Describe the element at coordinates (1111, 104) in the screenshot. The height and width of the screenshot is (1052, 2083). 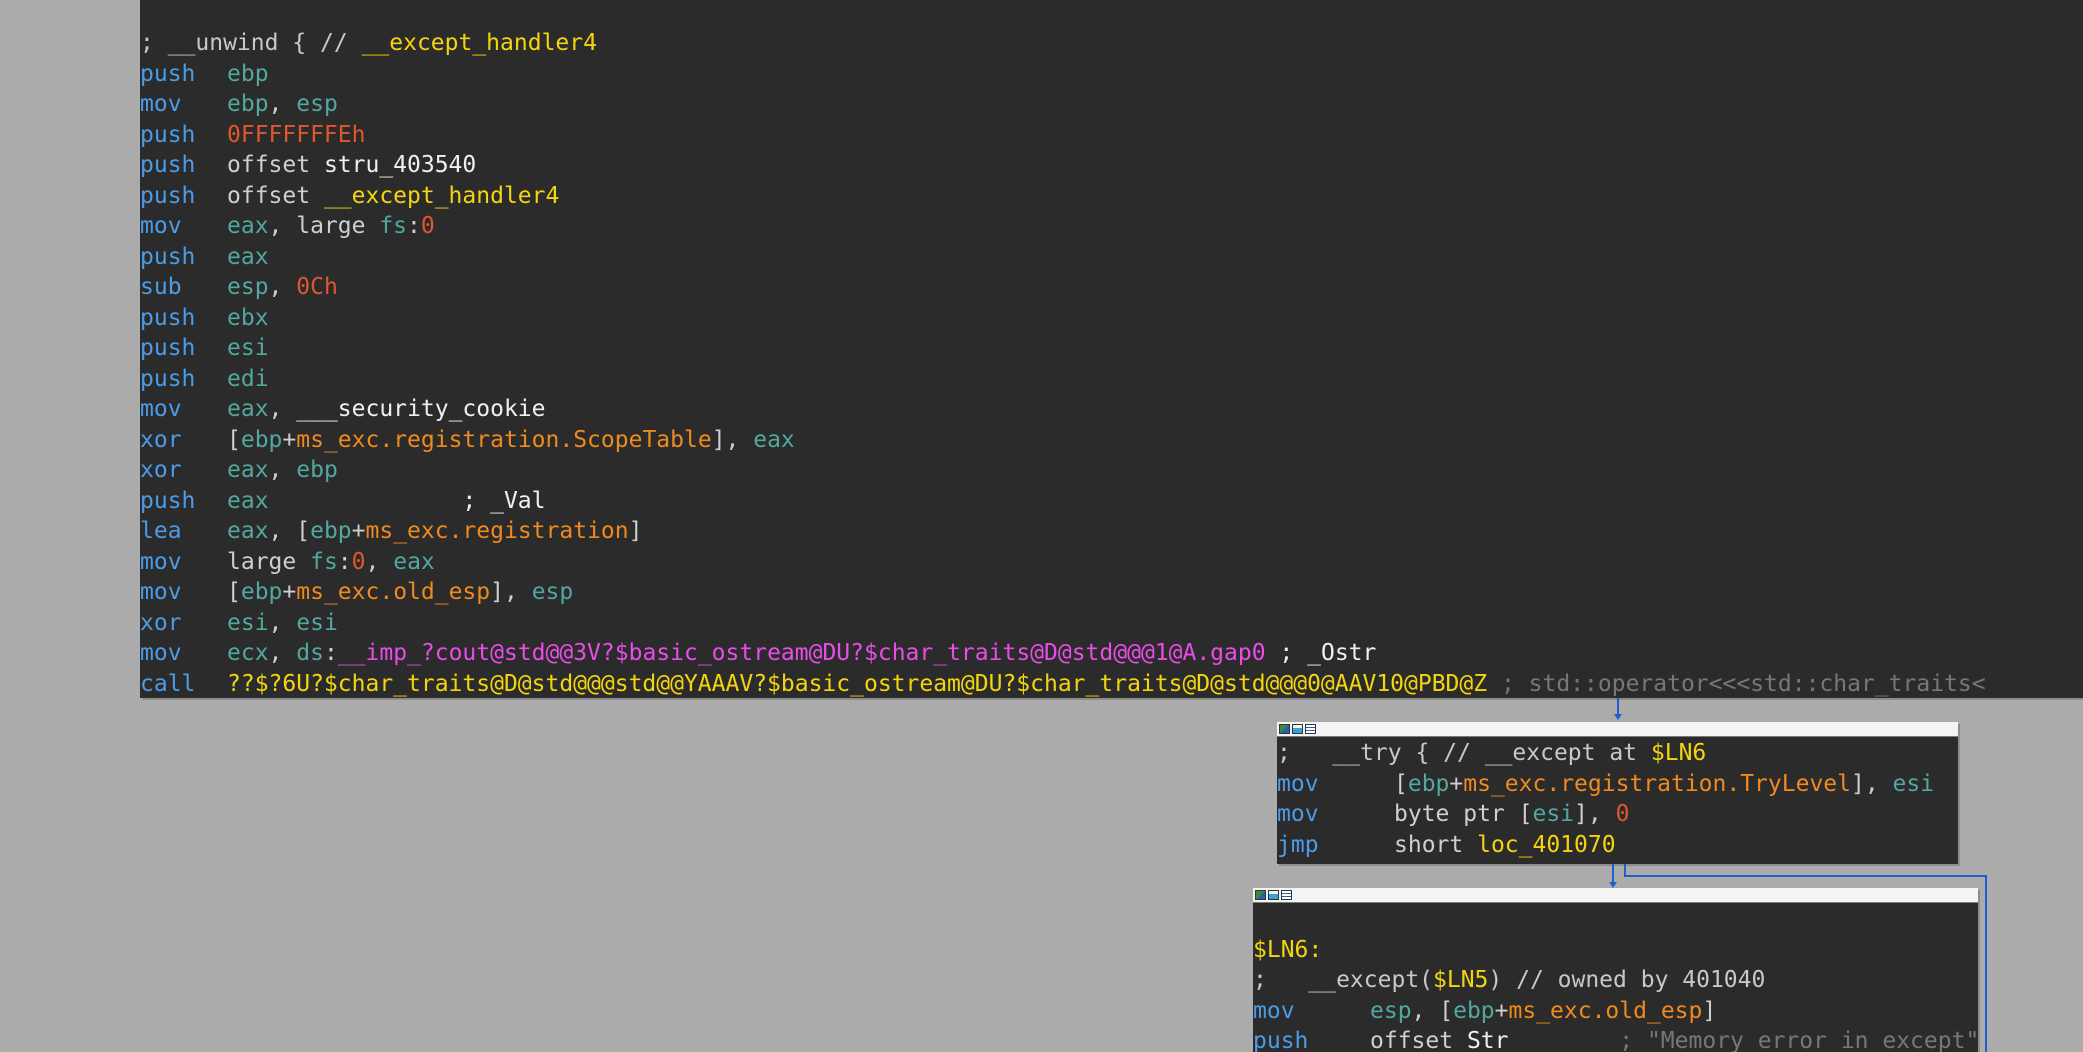
I see `code-line: mov ebp, esp` at that location.